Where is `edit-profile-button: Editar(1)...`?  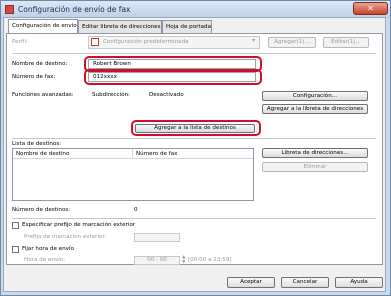
edit-profile-button: Editar(1)... is located at coordinates (346, 42).